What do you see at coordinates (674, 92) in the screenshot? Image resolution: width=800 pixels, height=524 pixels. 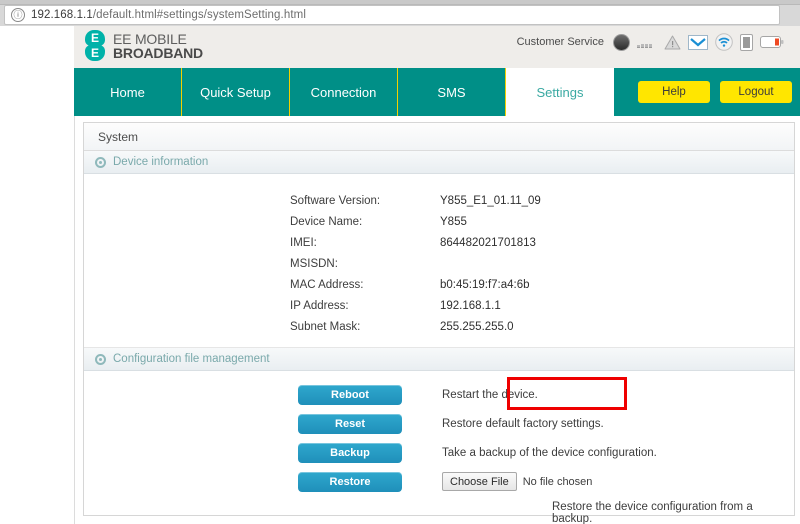 I see `help-button: Help` at bounding box center [674, 92].